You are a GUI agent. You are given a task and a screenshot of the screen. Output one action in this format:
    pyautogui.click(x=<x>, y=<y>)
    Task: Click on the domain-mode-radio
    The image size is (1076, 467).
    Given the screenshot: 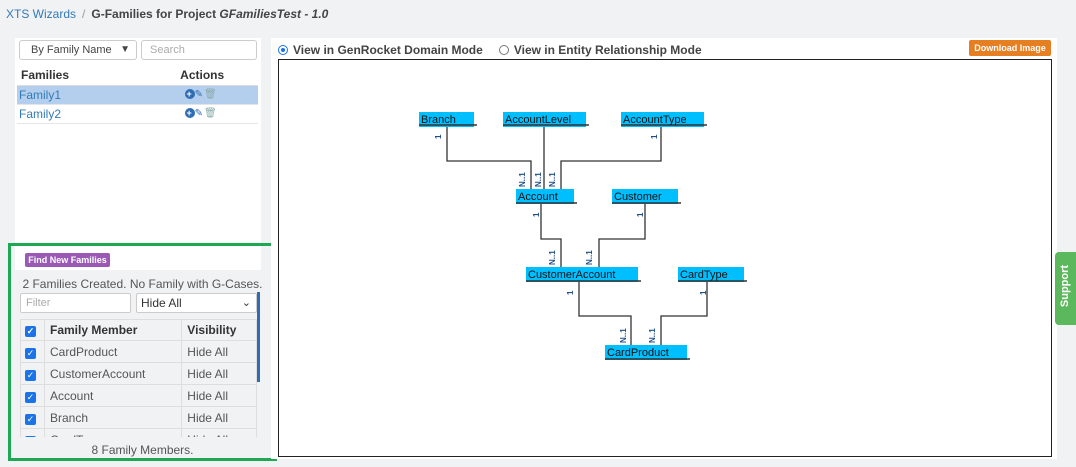 What is the action you would take?
    pyautogui.click(x=283, y=50)
    